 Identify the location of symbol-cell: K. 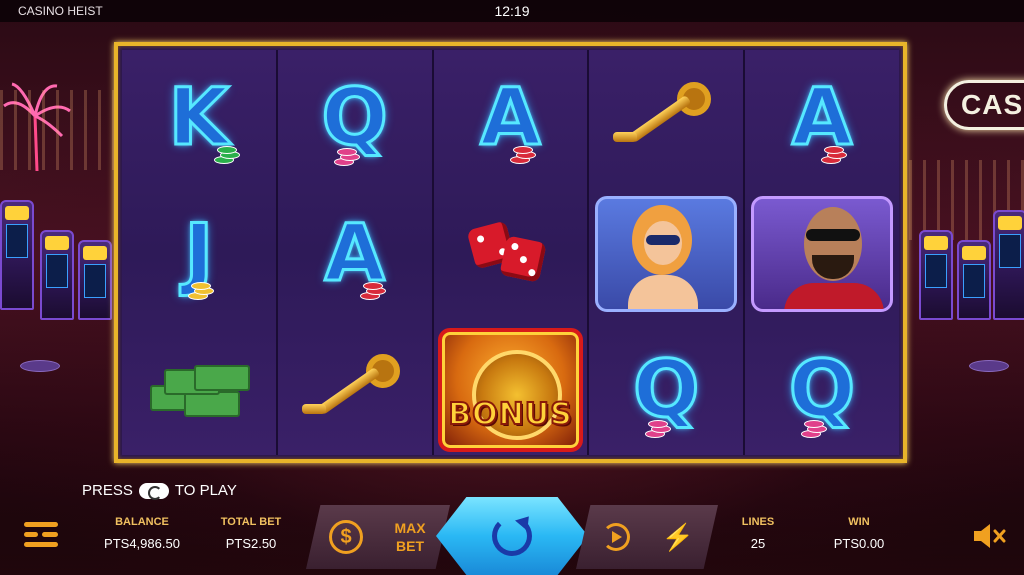
(199, 118).